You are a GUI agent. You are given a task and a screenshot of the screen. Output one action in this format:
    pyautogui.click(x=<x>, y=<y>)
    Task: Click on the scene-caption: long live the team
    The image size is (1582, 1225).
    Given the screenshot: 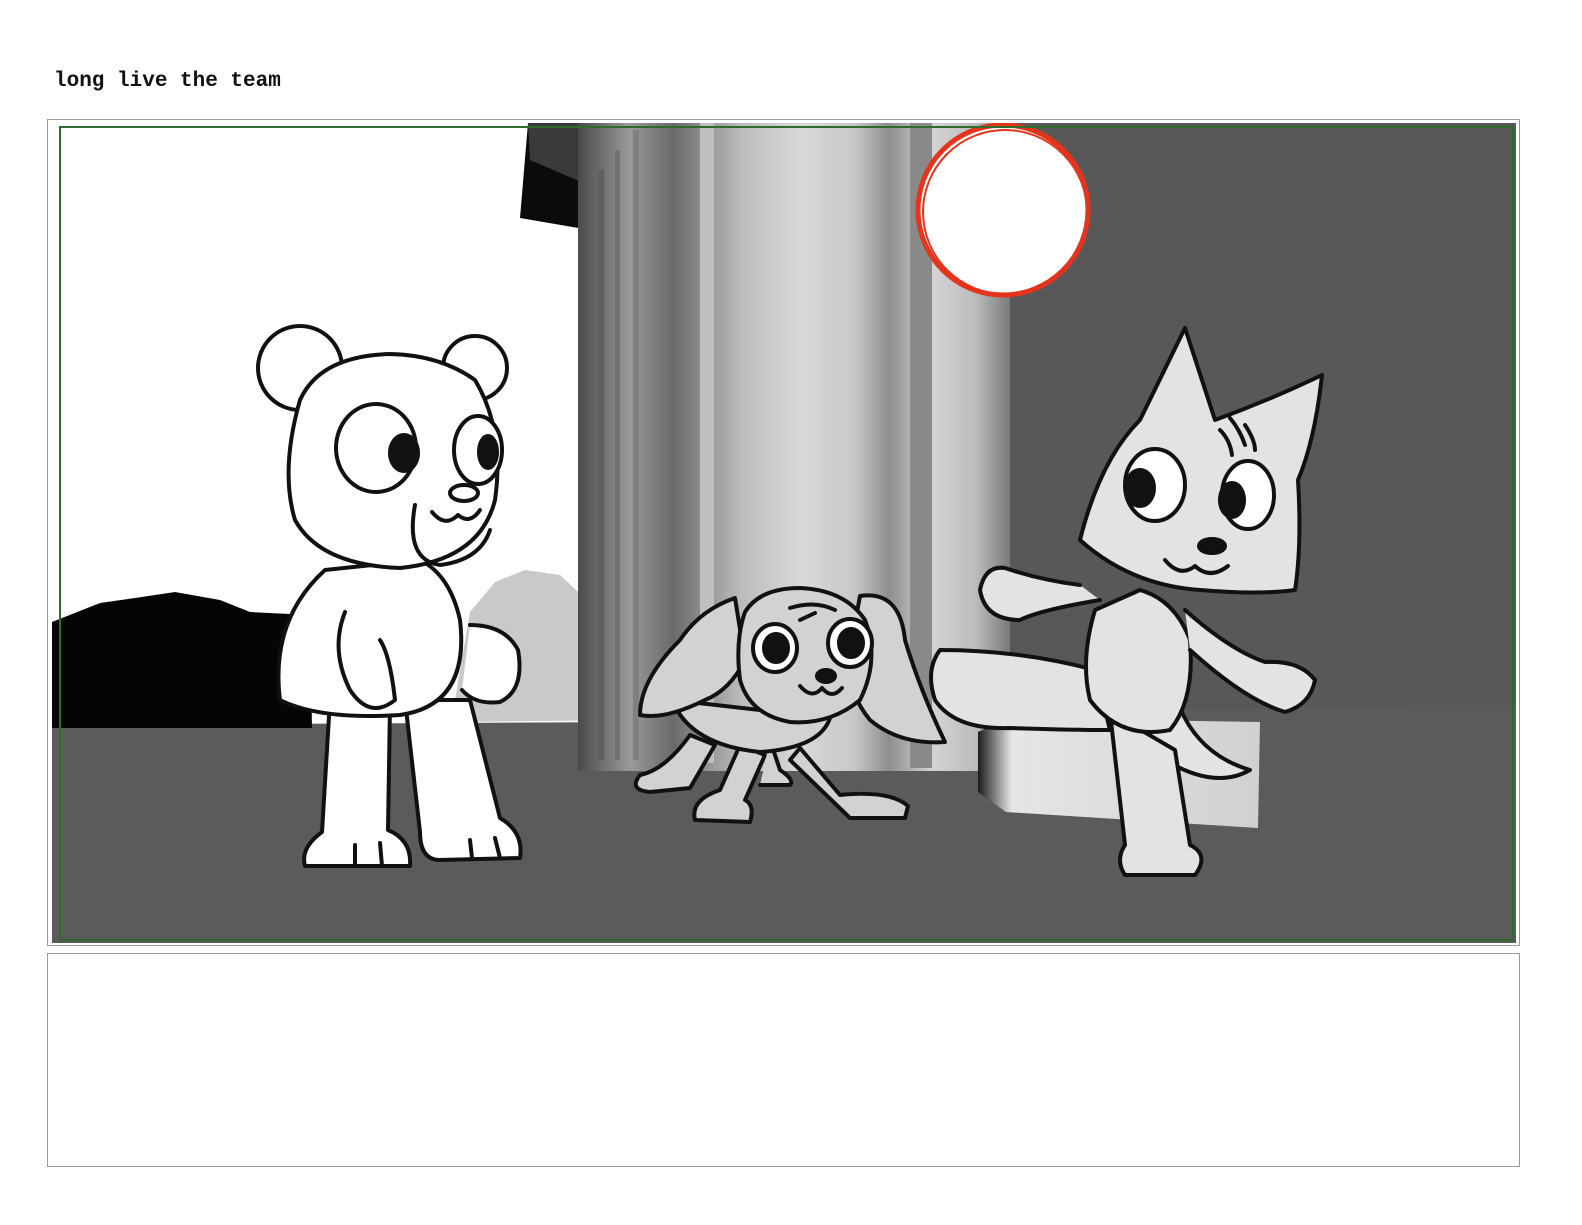 What is the action you would take?
    pyautogui.click(x=167, y=81)
    